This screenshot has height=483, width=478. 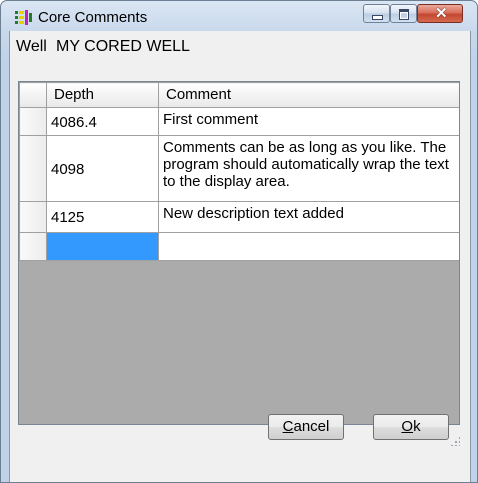 I want to click on close-icon: ✕, so click(x=441, y=13).